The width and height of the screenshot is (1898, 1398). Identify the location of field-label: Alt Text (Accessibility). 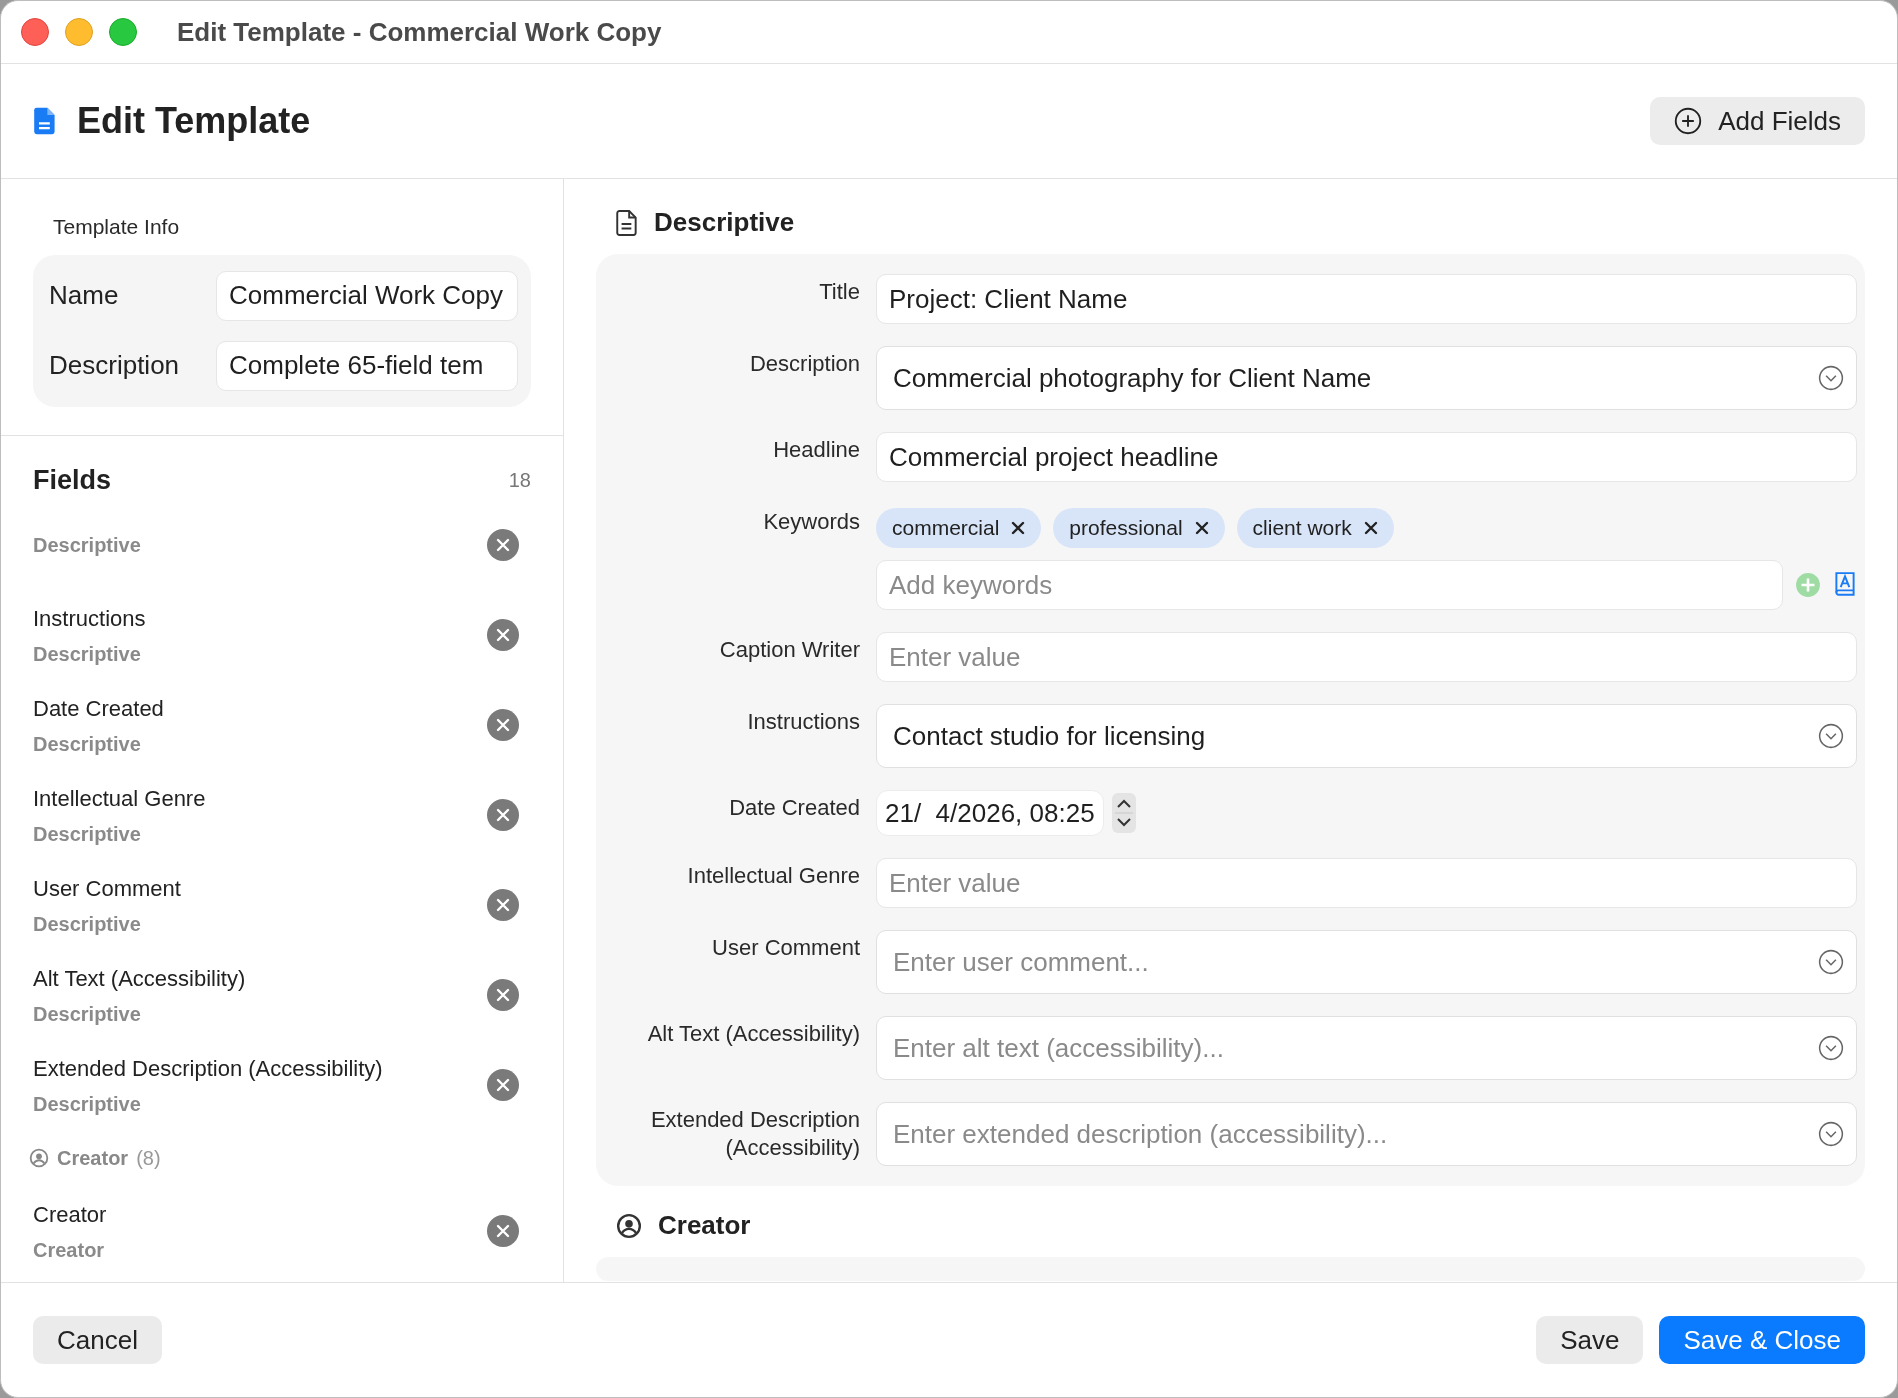
(753, 1034).